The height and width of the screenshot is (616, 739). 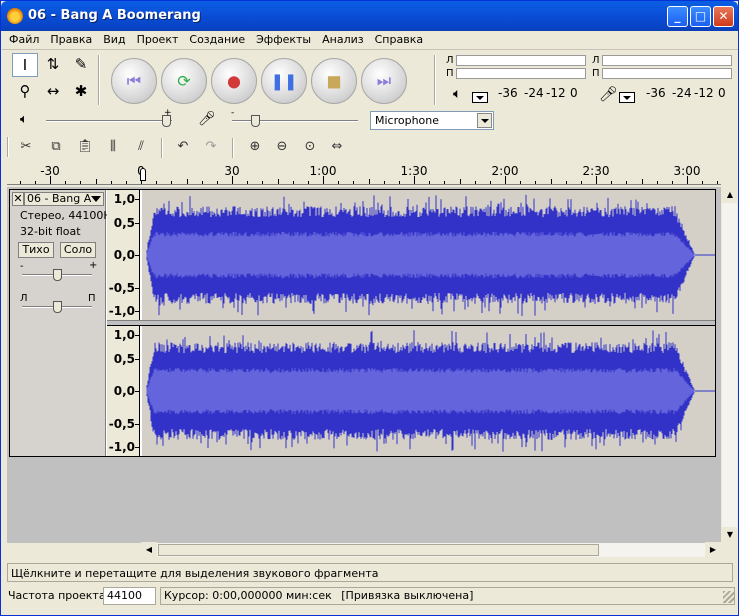 I want to click on input-volume-thumb, so click(x=255, y=121).